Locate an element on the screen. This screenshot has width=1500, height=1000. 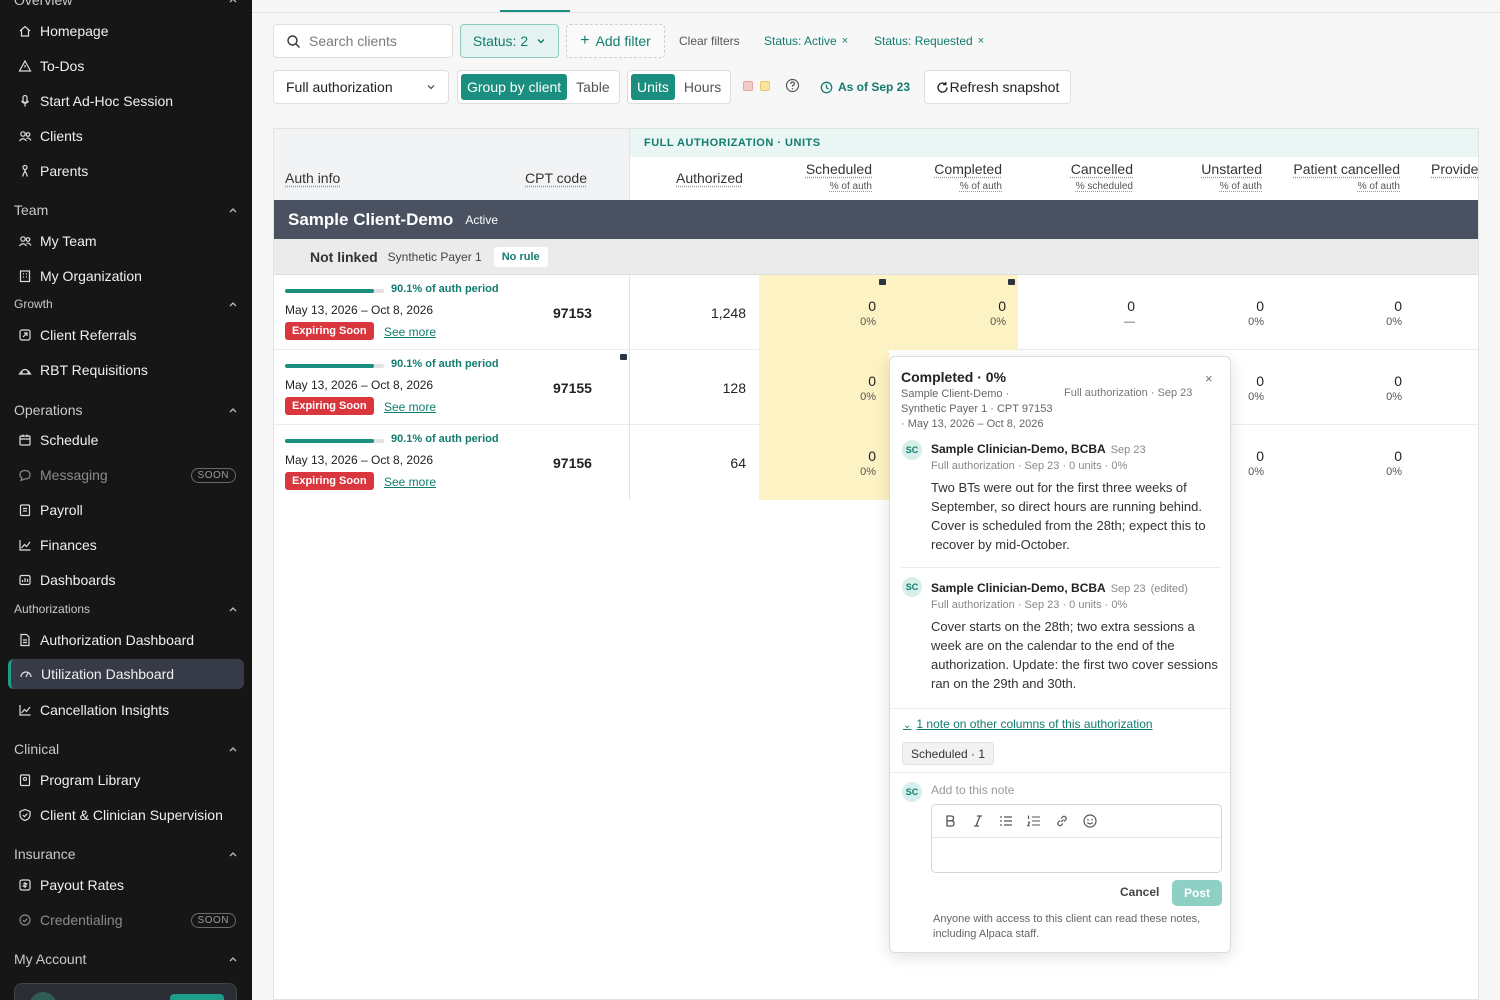
sidebar-item-my-team: My Team is located at coordinates (126, 241).